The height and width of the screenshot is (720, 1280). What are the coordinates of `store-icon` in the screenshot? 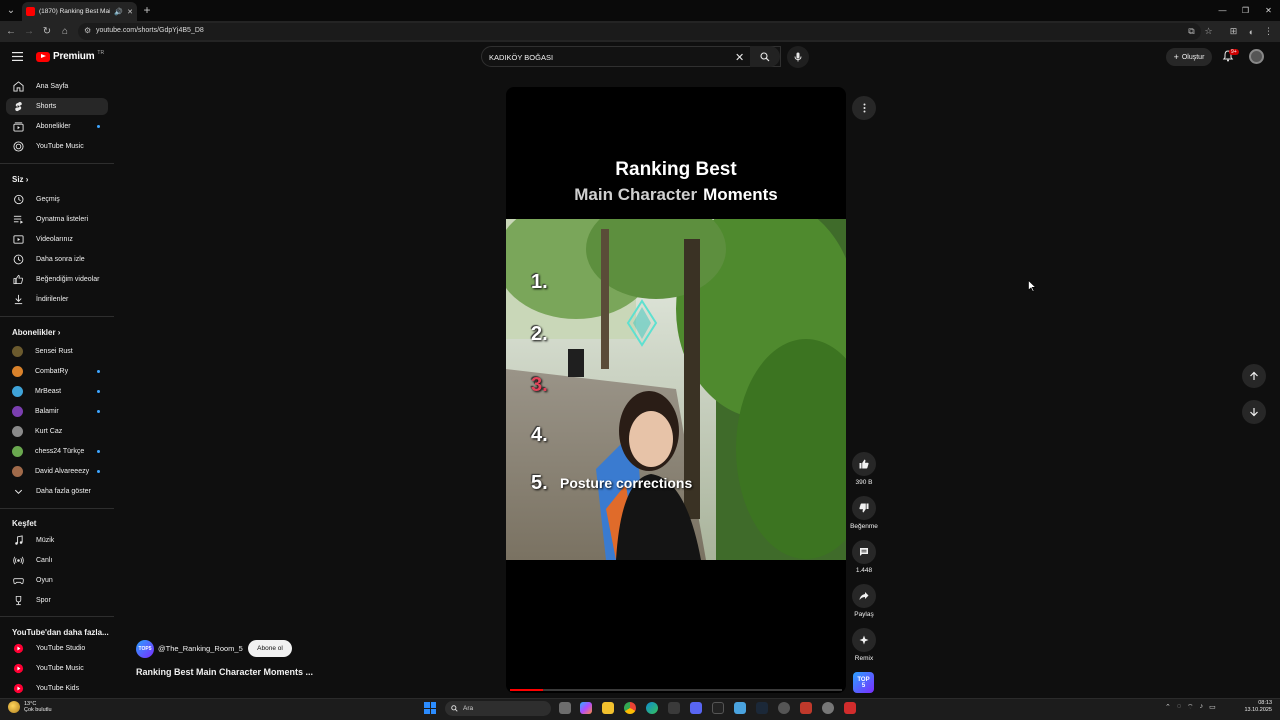 It's located at (674, 708).